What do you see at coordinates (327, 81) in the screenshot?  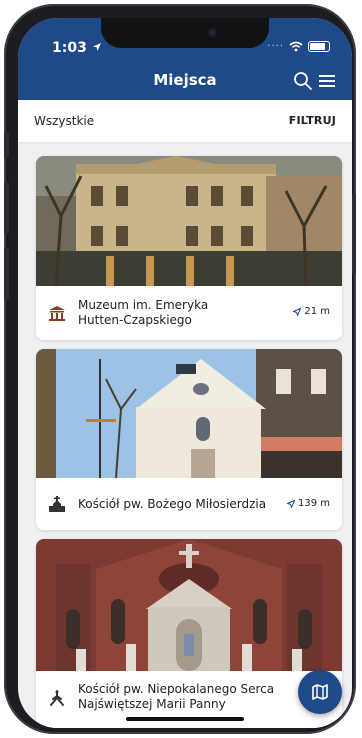 I see `hamburger-menu-icon` at bounding box center [327, 81].